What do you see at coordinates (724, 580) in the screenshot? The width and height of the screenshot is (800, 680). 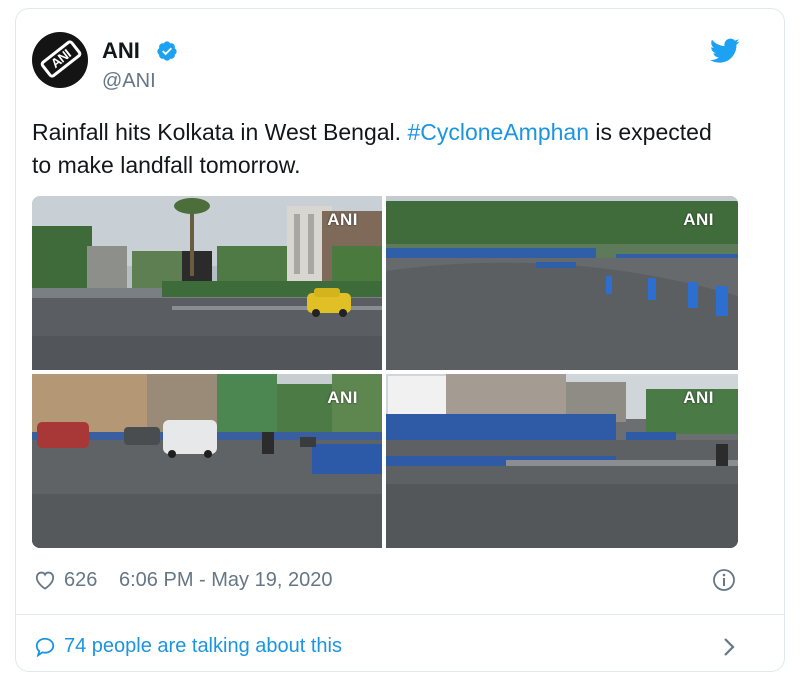 I see `info-icon` at bounding box center [724, 580].